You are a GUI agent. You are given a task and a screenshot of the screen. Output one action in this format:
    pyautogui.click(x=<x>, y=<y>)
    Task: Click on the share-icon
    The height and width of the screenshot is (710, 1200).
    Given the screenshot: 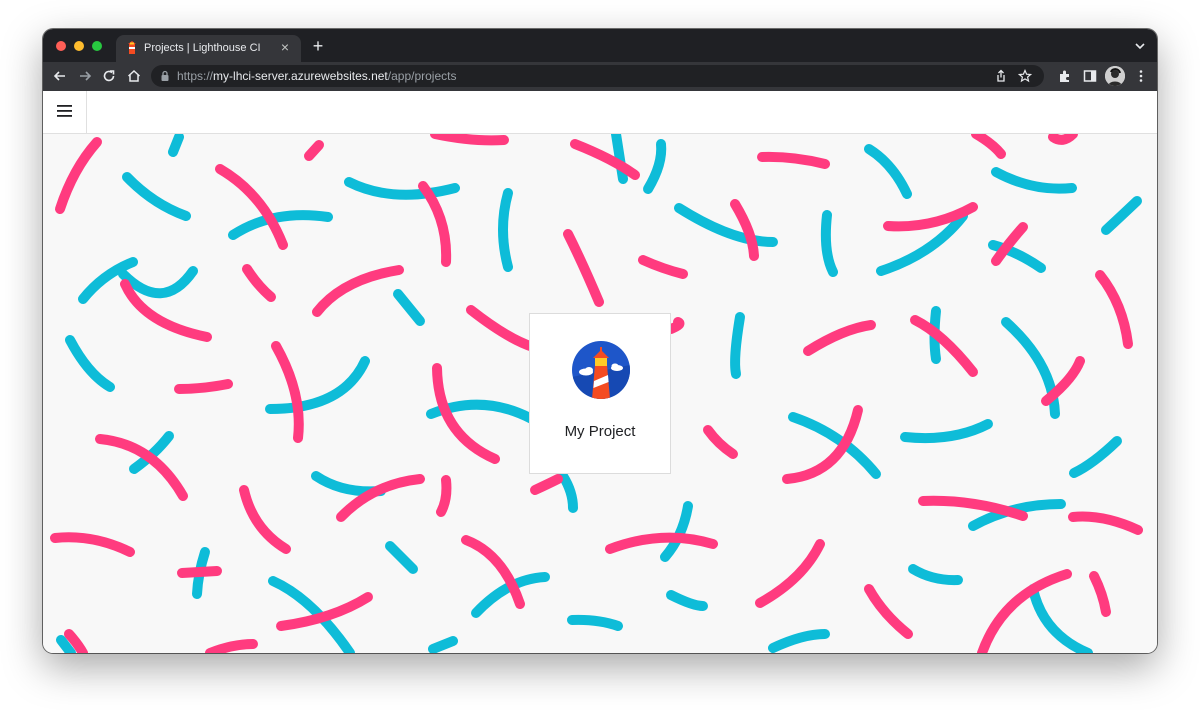 What is the action you would take?
    pyautogui.click(x=1001, y=76)
    